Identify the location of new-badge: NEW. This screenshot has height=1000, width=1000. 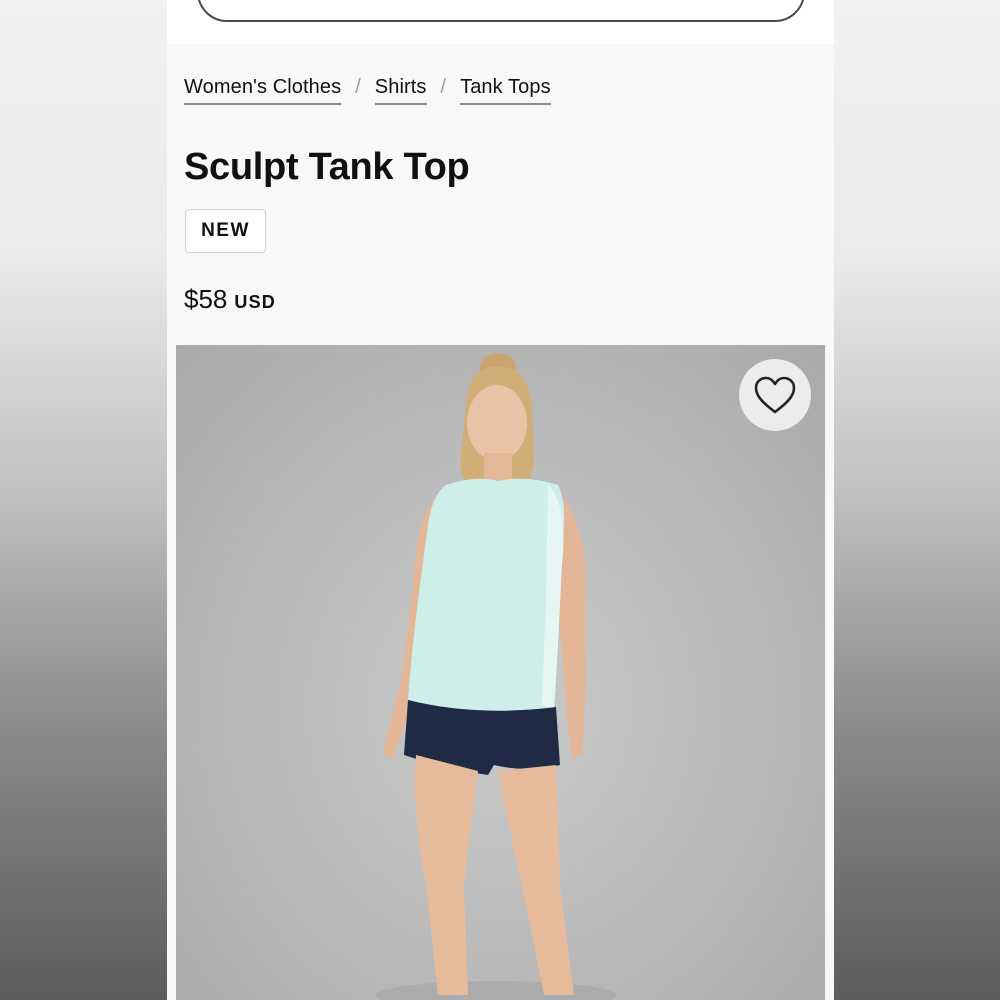
(225, 231).